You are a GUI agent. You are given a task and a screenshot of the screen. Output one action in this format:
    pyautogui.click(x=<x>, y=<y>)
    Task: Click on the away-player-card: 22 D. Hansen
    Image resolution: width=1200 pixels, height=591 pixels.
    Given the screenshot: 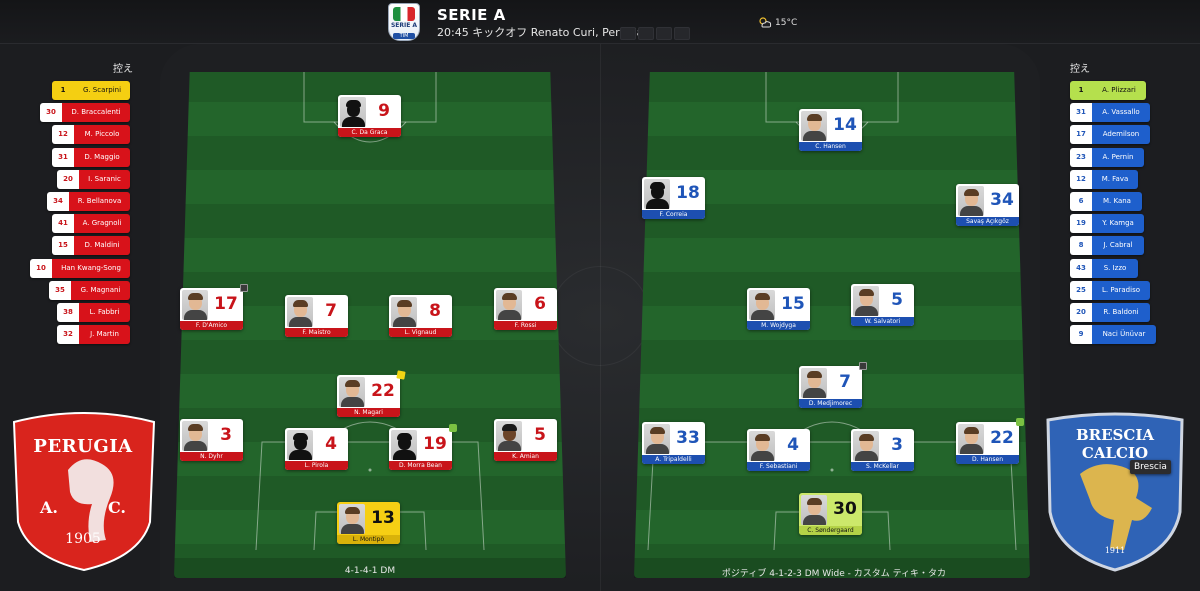 What is the action you would take?
    pyautogui.click(x=990, y=441)
    